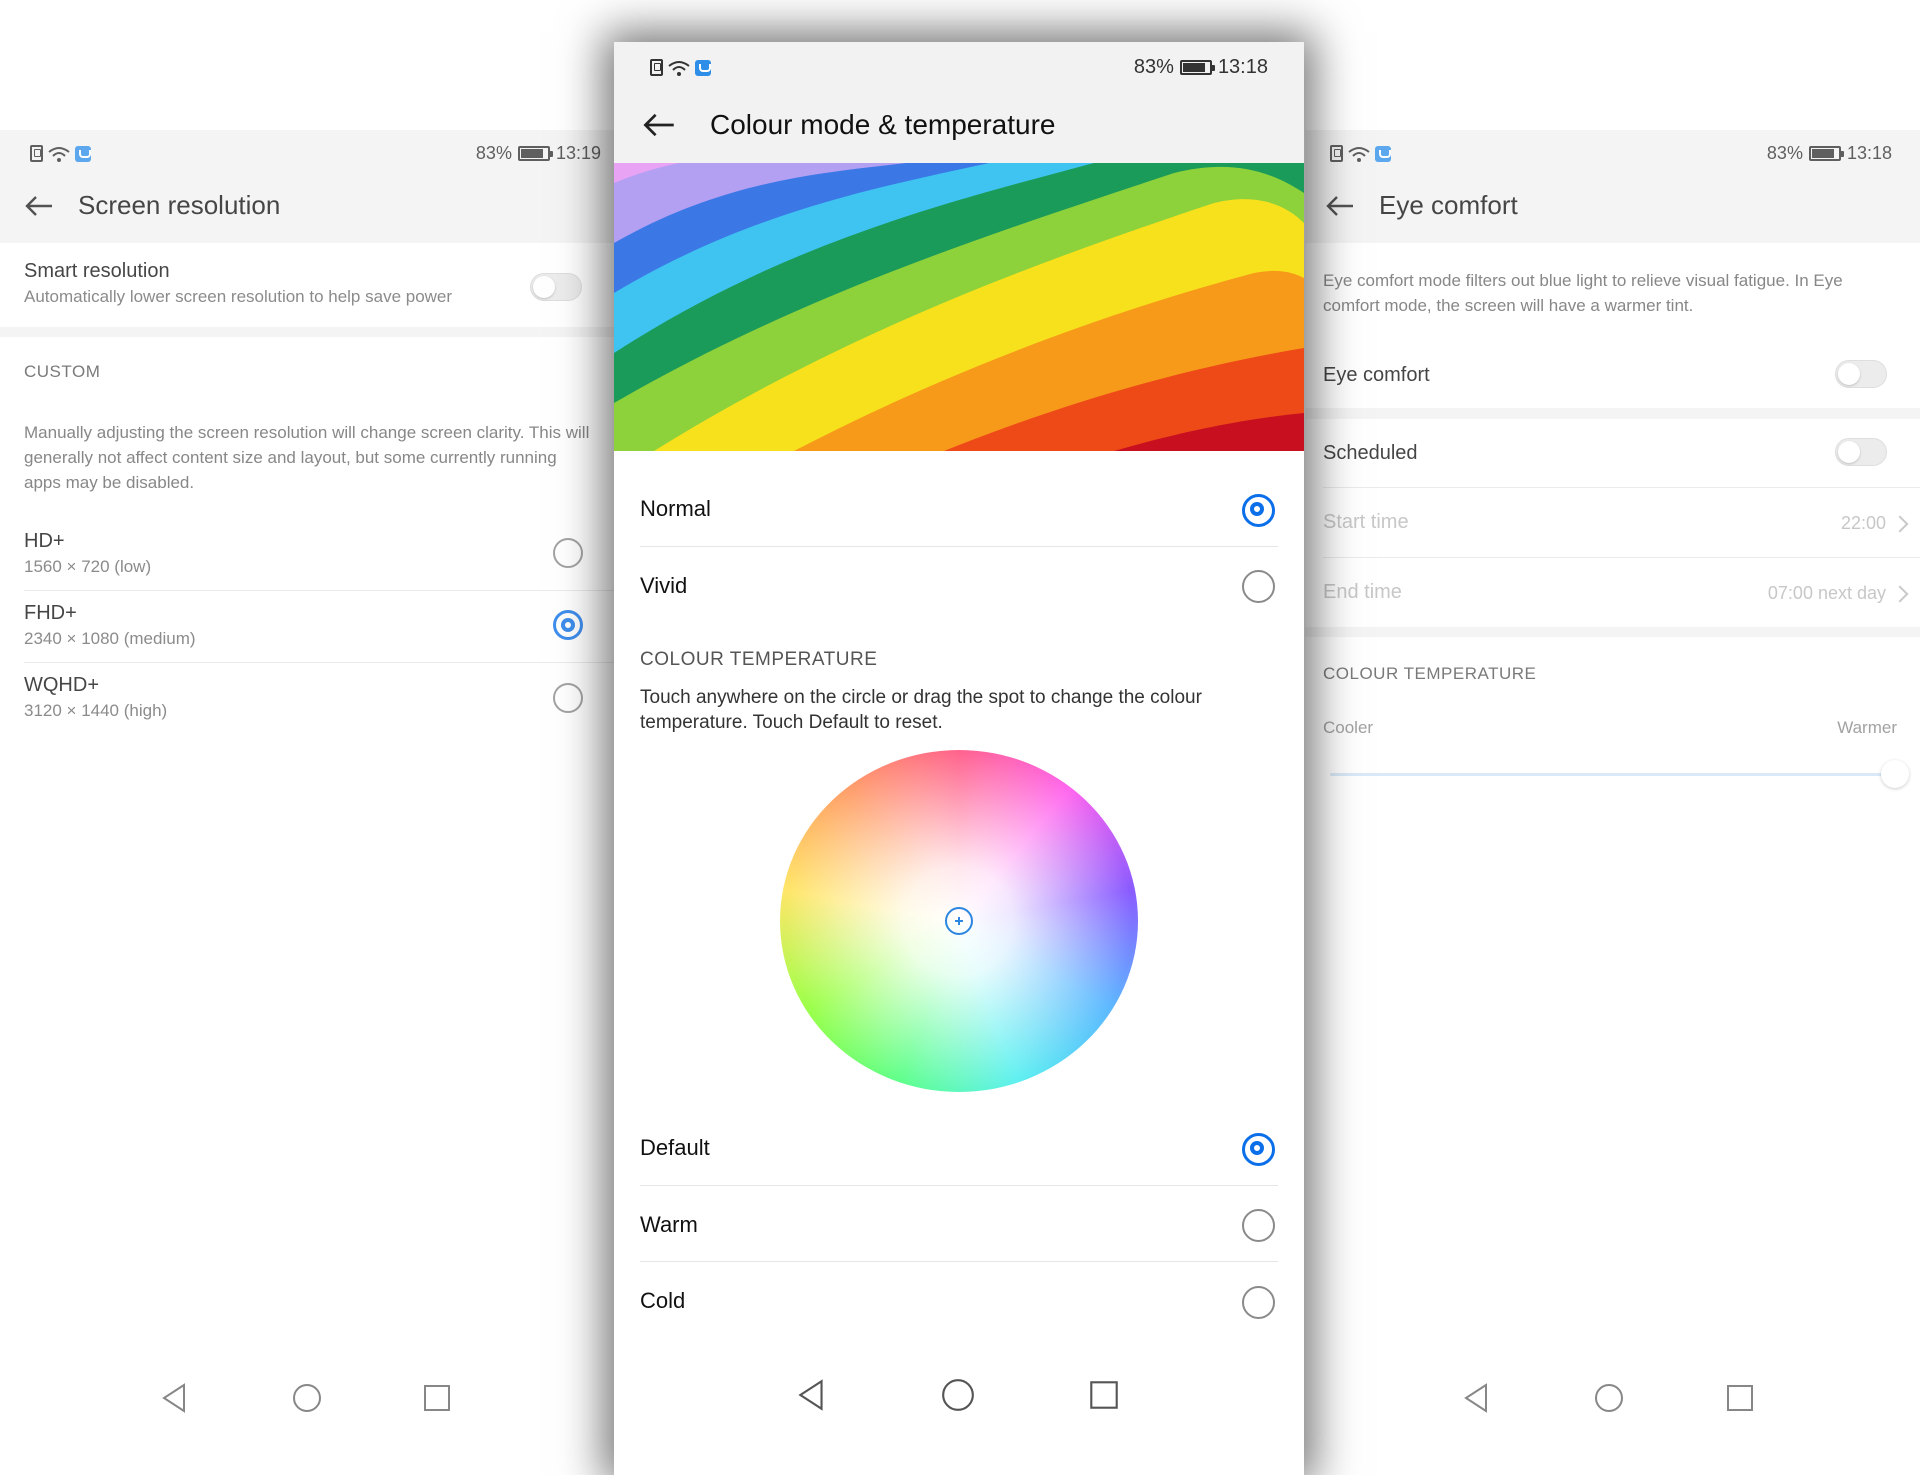  Describe the element at coordinates (307, 625) in the screenshot. I see `resolution-option-fhd: FHD+ 2340 × 1080 (medium)` at that location.